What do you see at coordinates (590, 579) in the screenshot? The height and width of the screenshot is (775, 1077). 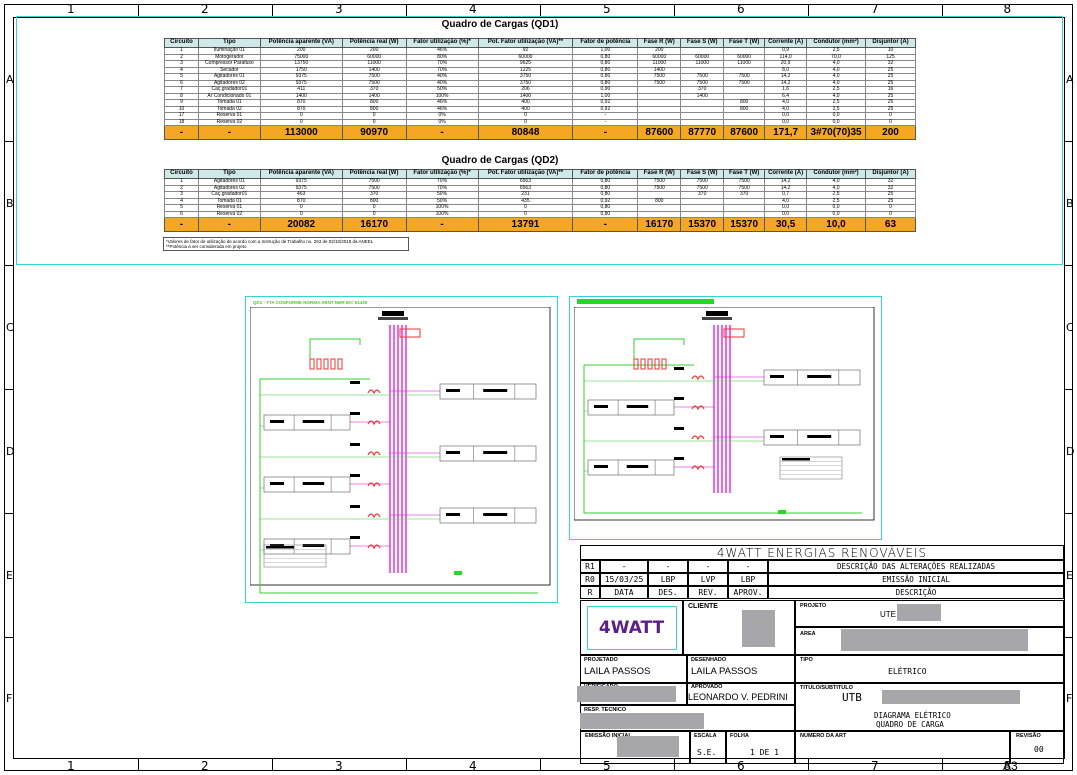 I see `revision-cell: R0` at bounding box center [590, 579].